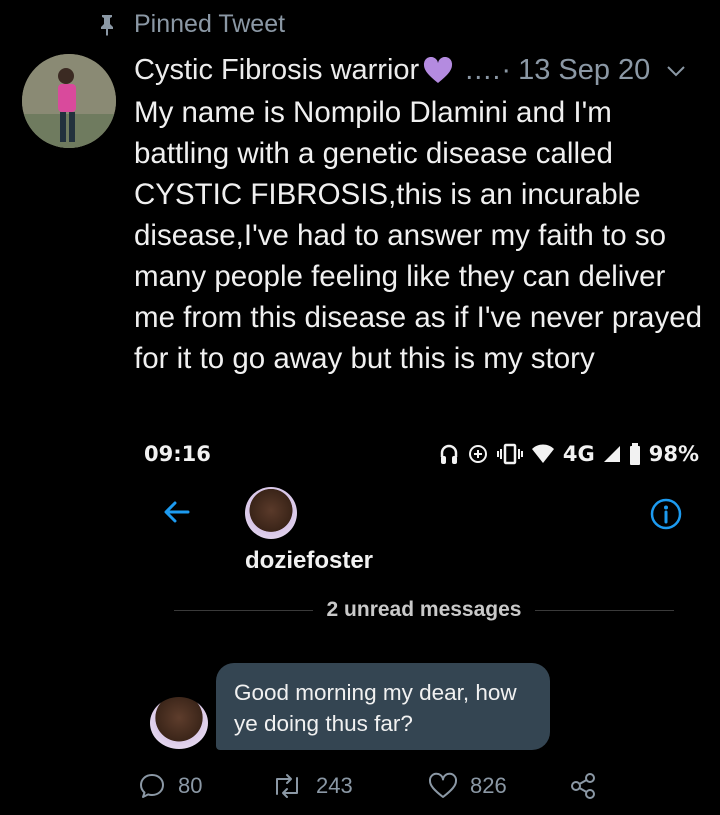 The height and width of the screenshot is (815, 720). What do you see at coordinates (373, 786) in the screenshot?
I see `tweet-actions: 80 243 826` at bounding box center [373, 786].